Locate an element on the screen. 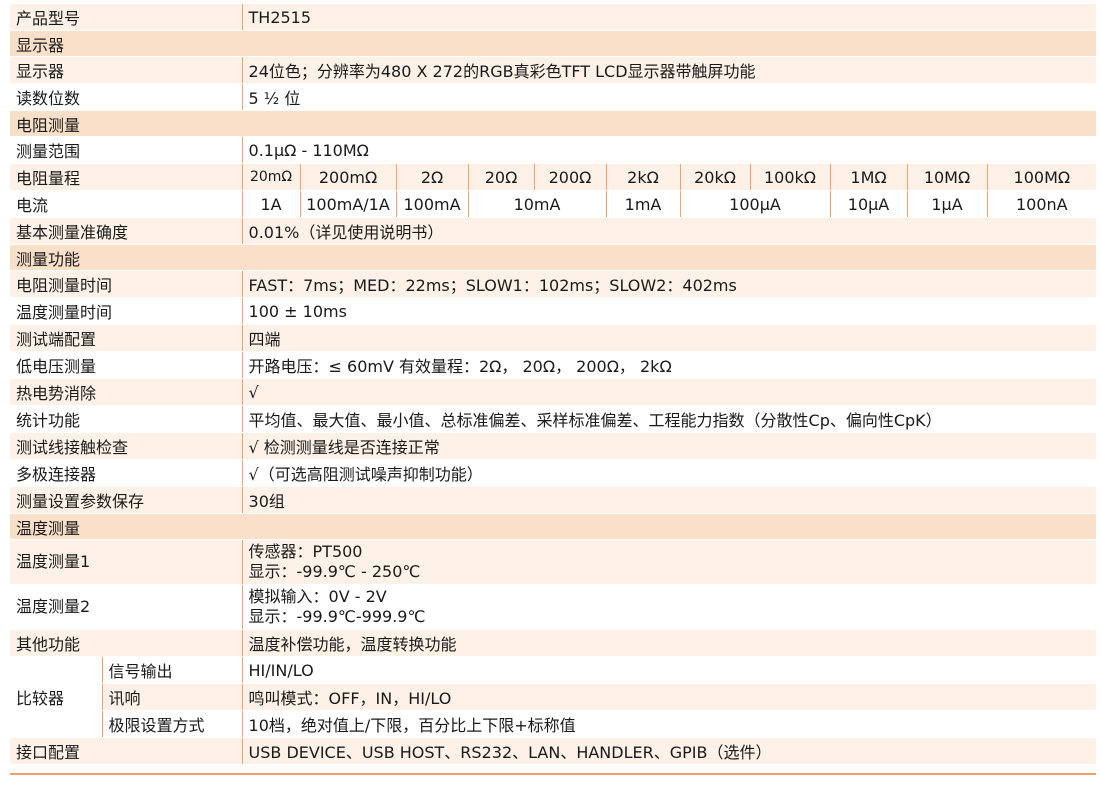  range-value: 0.1μΩ - 110MΩ is located at coordinates (669, 150).